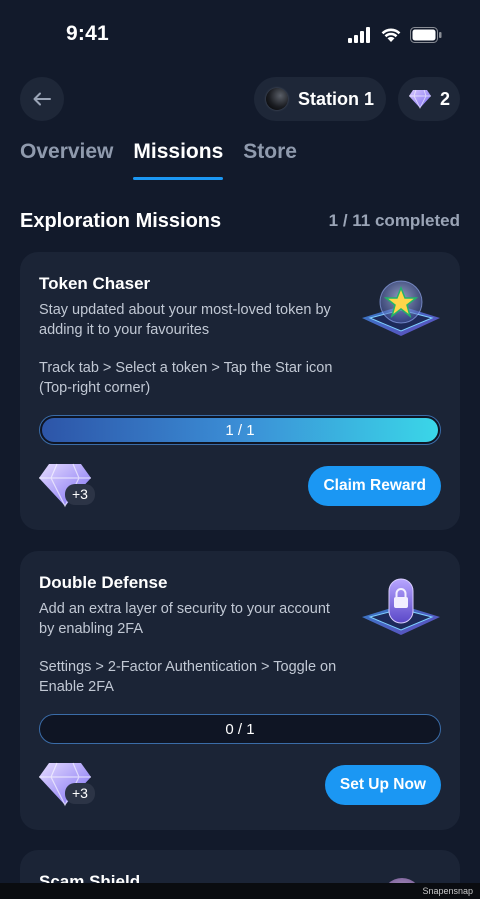 This screenshot has width=480, height=899. What do you see at coordinates (240, 36) in the screenshot?
I see `status-bar: 9:41` at bounding box center [240, 36].